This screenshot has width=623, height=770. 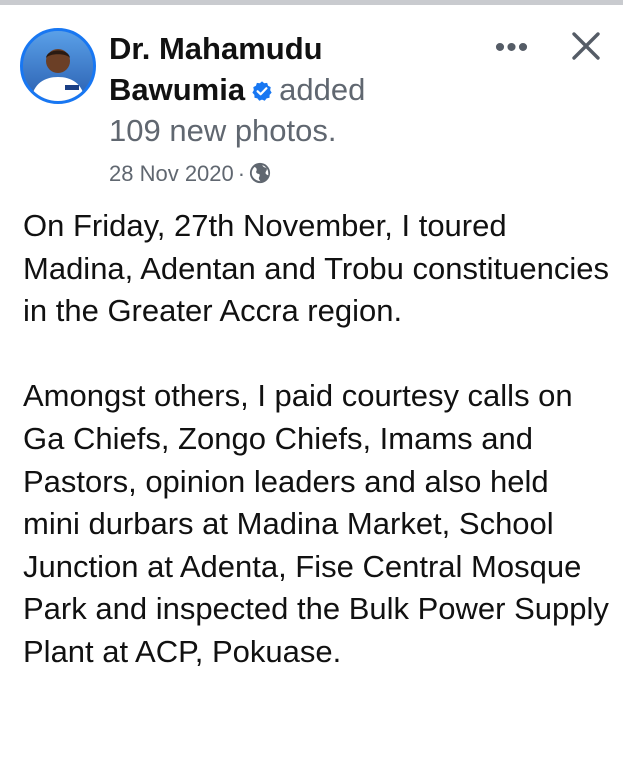 I want to click on author-avatar, so click(x=58, y=66).